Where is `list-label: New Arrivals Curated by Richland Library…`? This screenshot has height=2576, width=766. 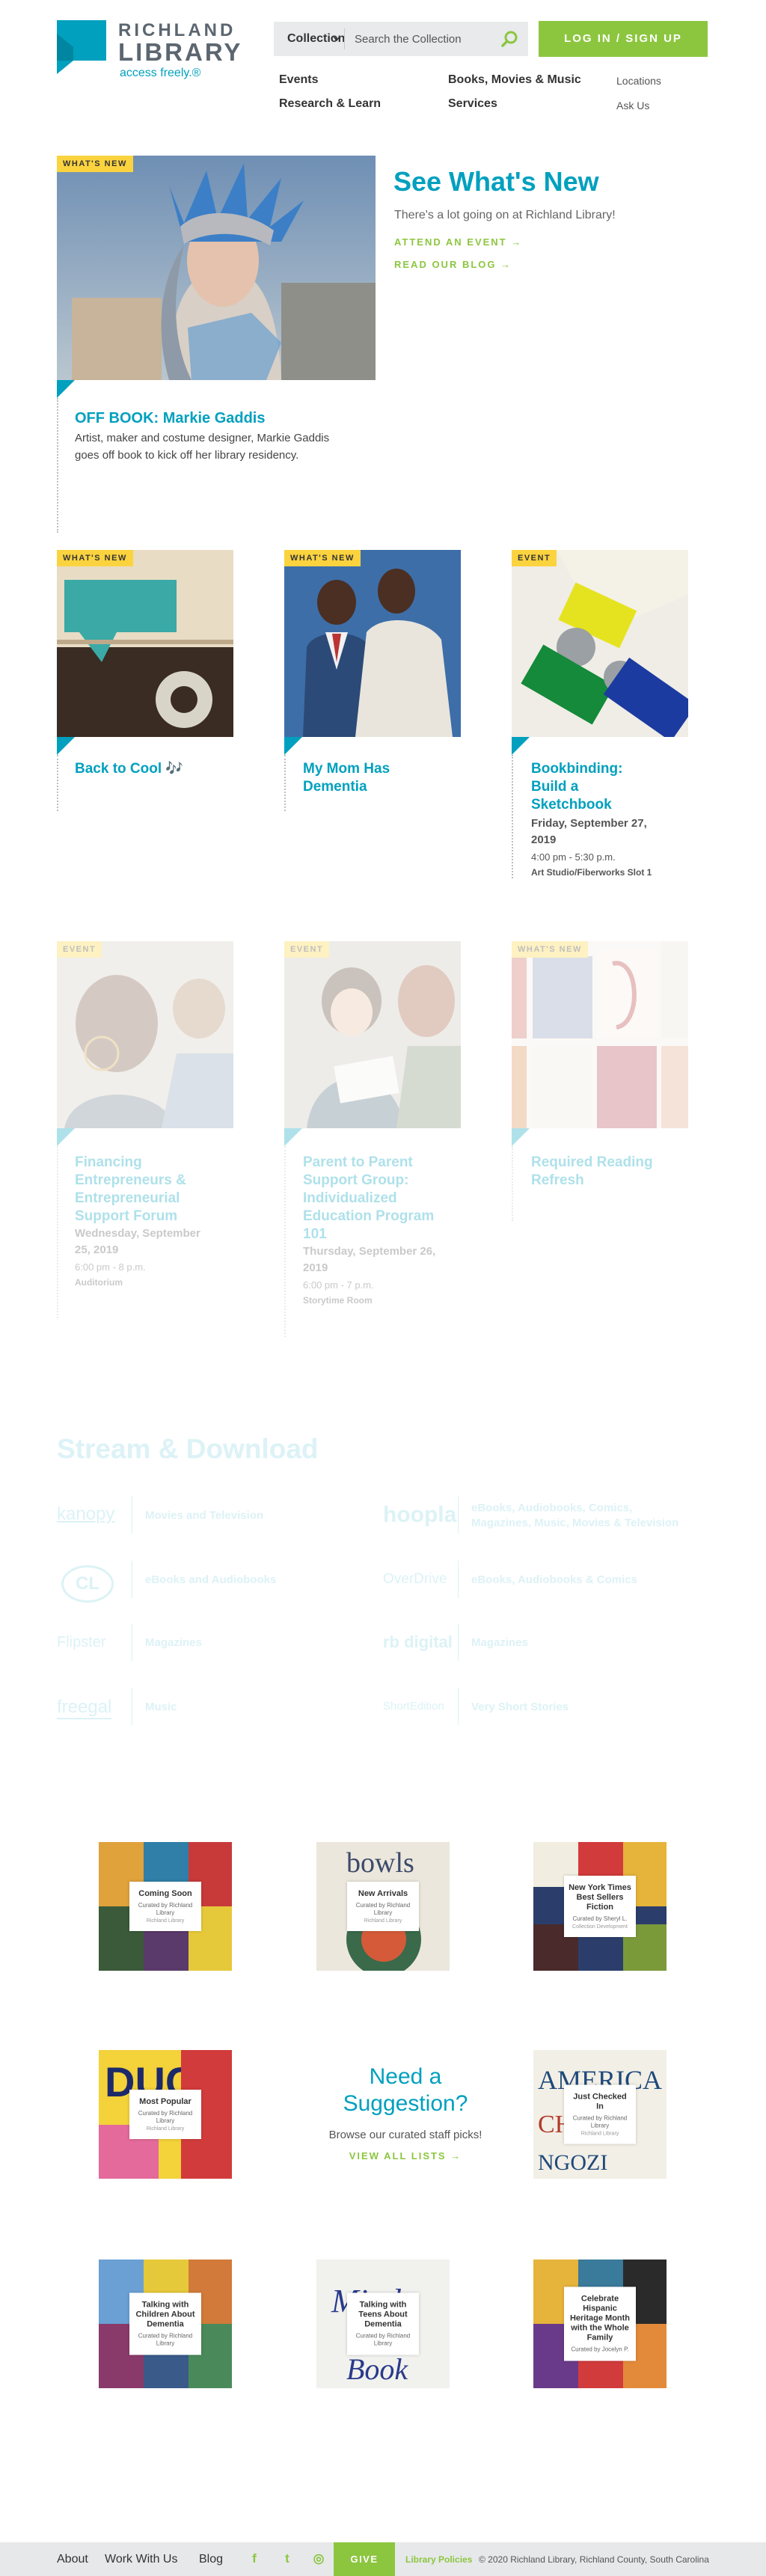 list-label: New Arrivals Curated by Richland Library… is located at coordinates (383, 1906).